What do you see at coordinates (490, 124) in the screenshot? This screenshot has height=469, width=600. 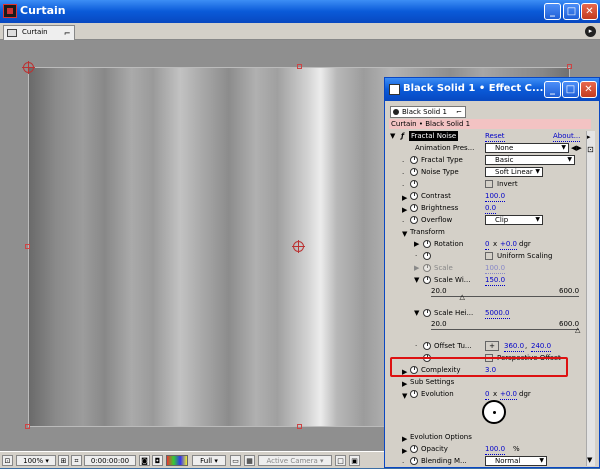 I see `breadcrumb: Curtain • Black Solid 1` at bounding box center [490, 124].